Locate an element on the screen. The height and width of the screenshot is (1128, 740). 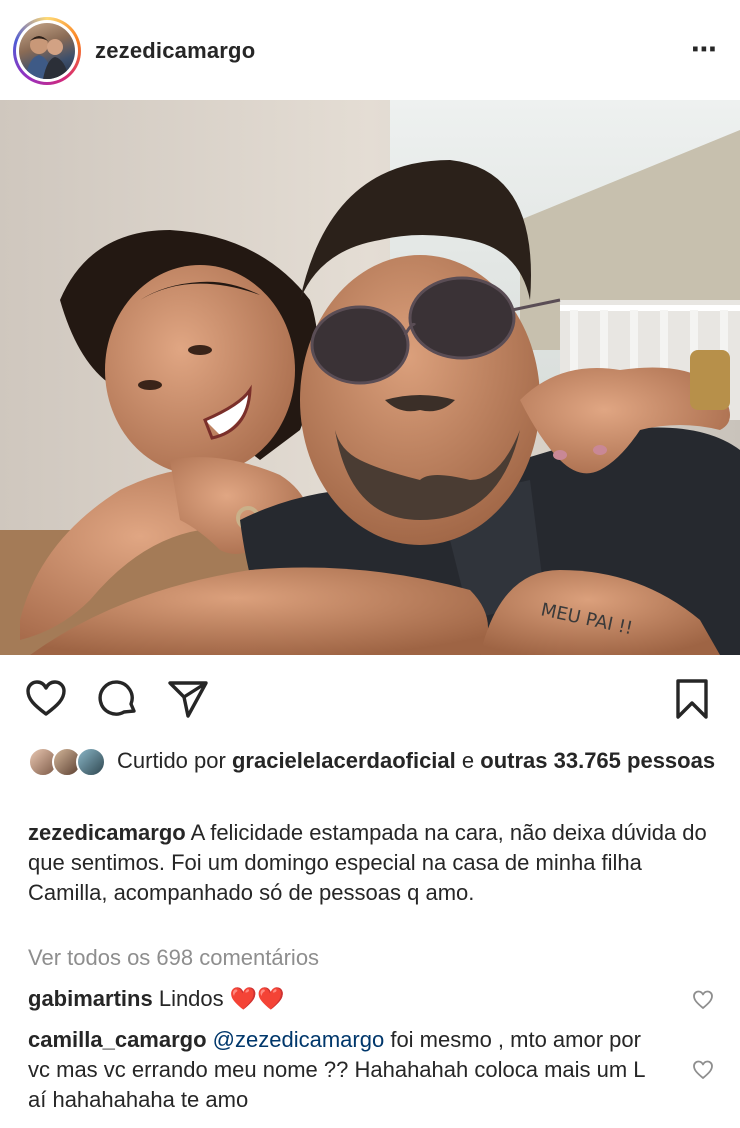
caption-username: zezedicamargo is located at coordinates (107, 832).